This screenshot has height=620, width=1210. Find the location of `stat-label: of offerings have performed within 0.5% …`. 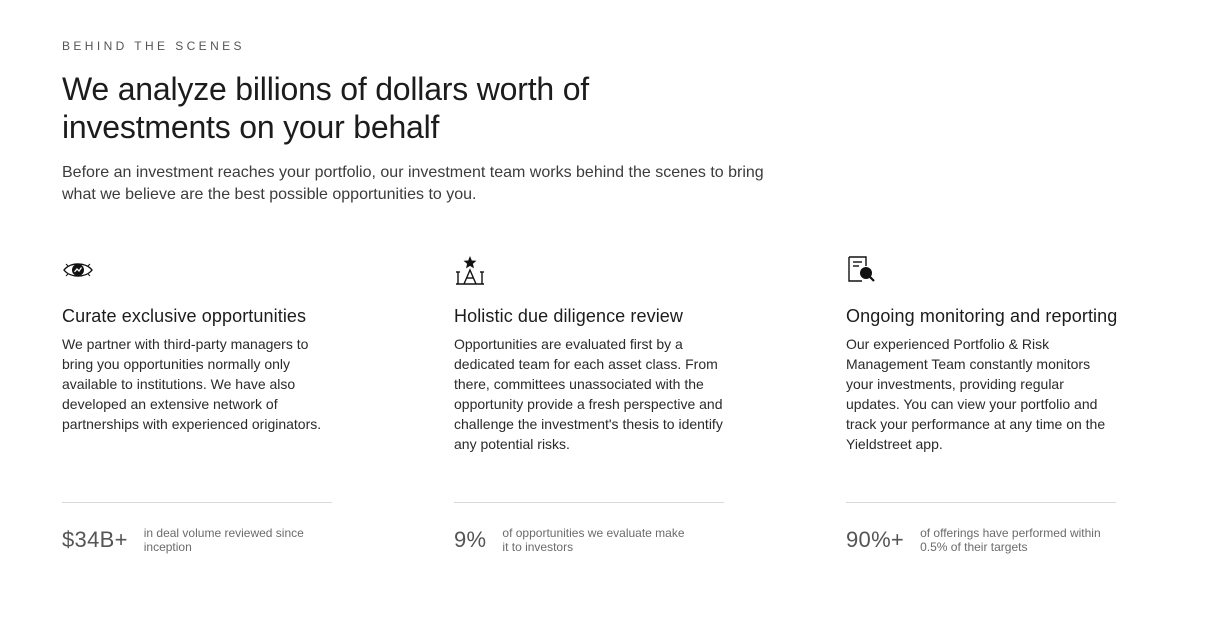

stat-label: of offerings have performed within 0.5% … is located at coordinates (1010, 540).